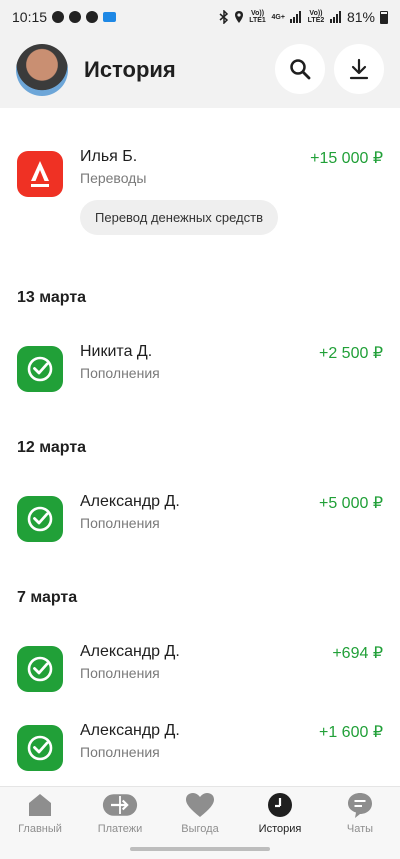  Describe the element at coordinates (303, 17) in the screenshot. I see `status-right: Vo)) LTE1 4G+ Vo)) LTE2 81%` at that location.